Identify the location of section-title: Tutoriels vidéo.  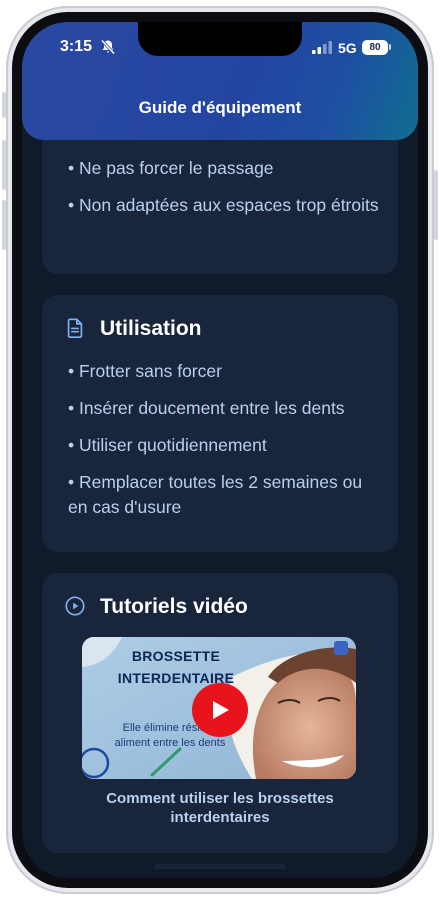
(174, 606).